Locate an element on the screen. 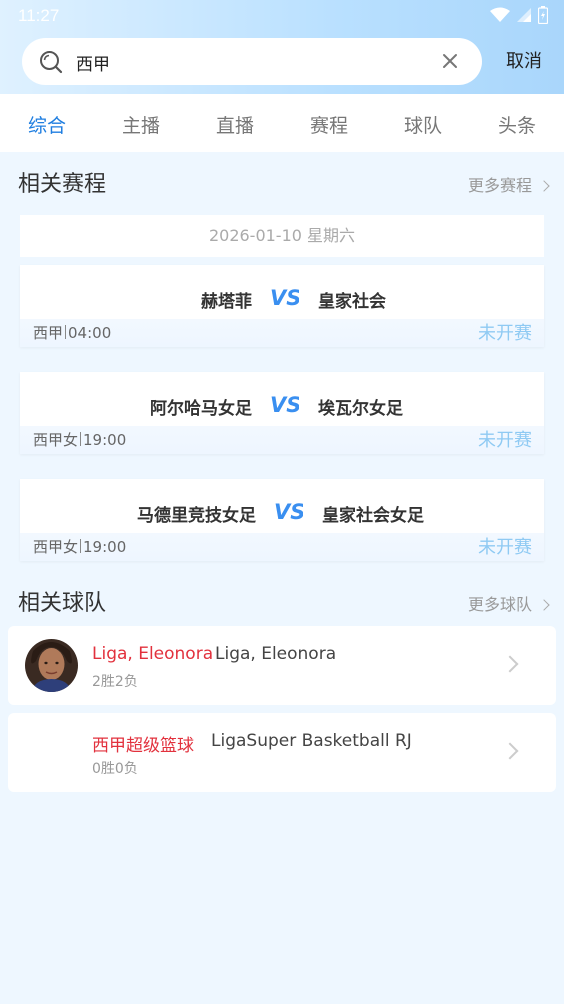 Image resolution: width=564 pixels, height=1004 pixels. team-name: Liga, Eleonora is located at coordinates (153, 654).